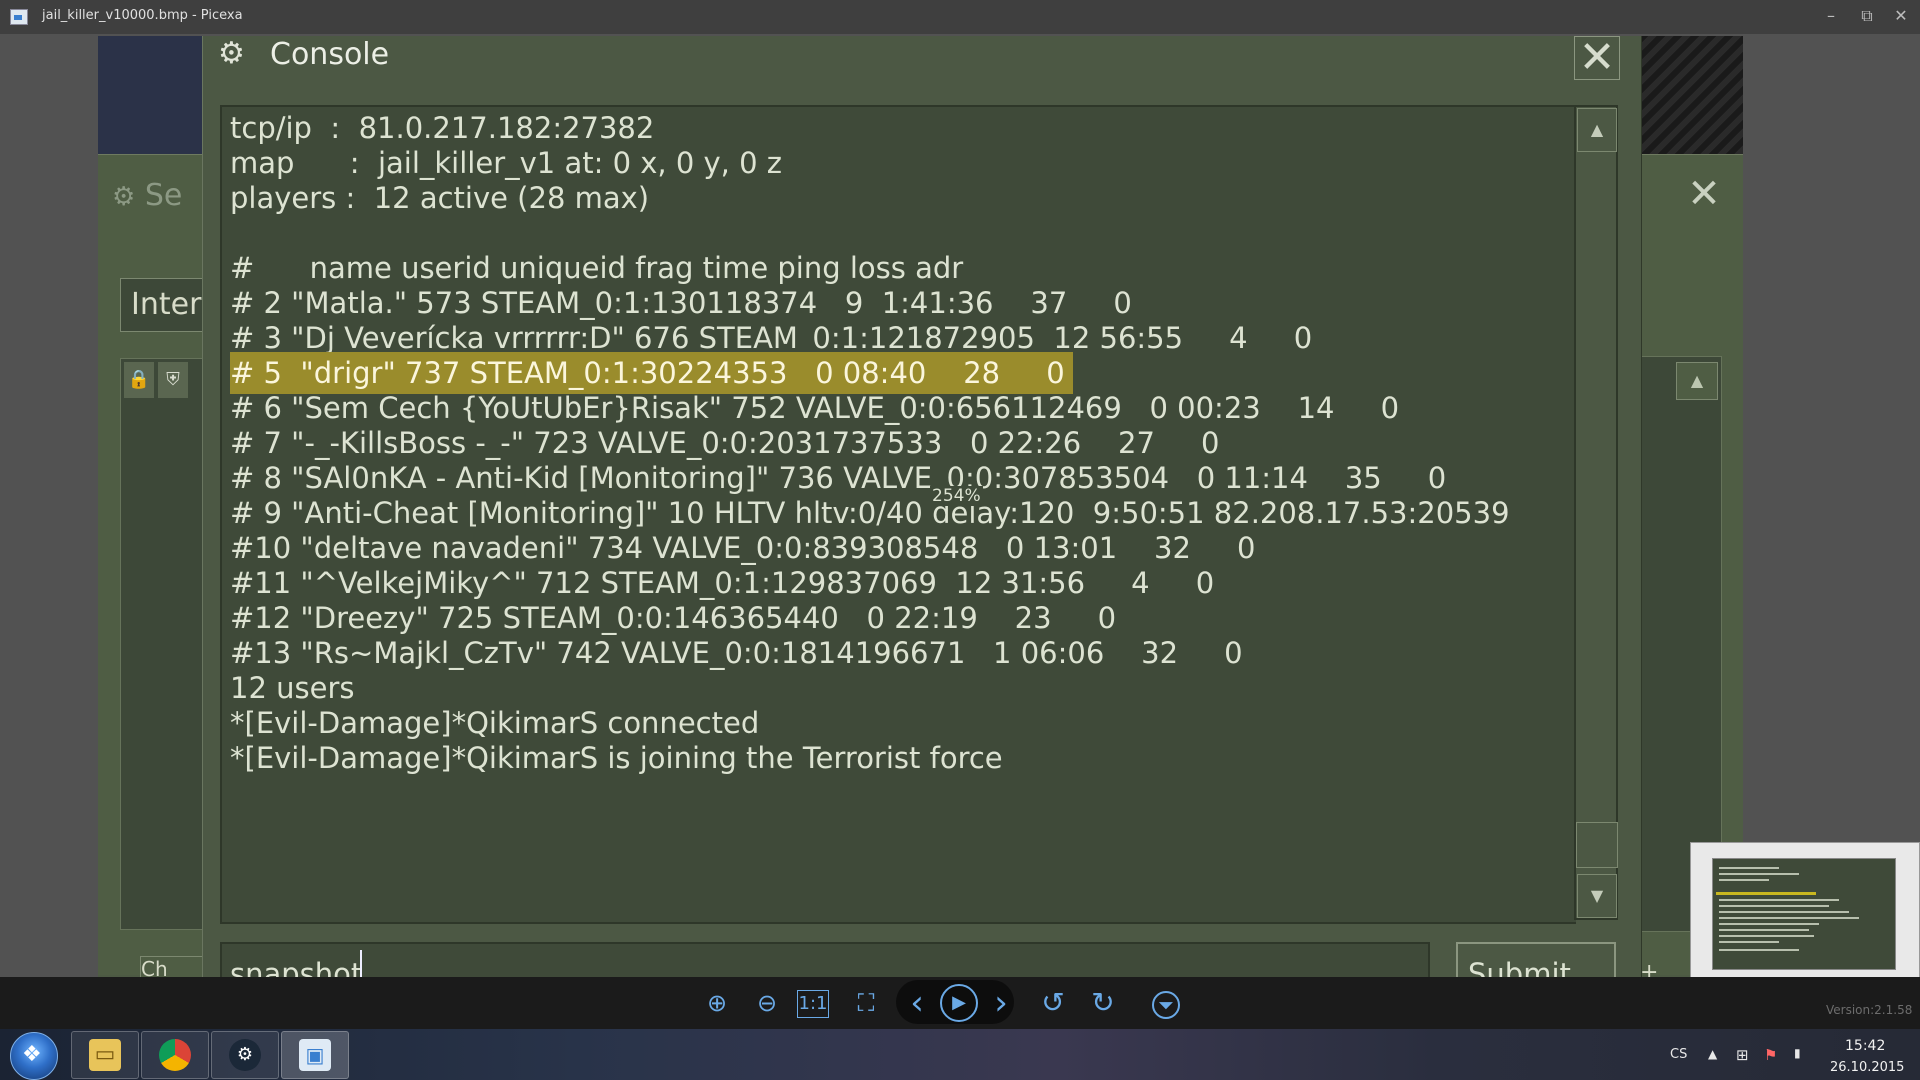  Describe the element at coordinates (1704, 194) in the screenshot. I see `server-close-button: ✕` at that location.